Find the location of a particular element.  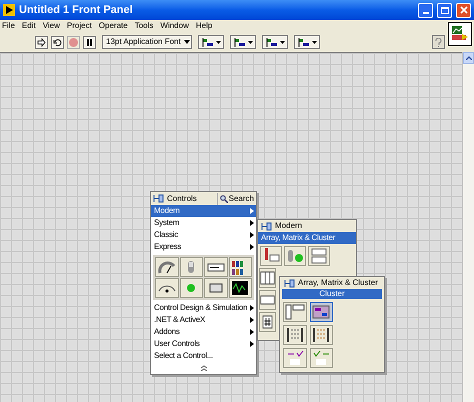

palette-item: Modern is located at coordinates (203, 211).